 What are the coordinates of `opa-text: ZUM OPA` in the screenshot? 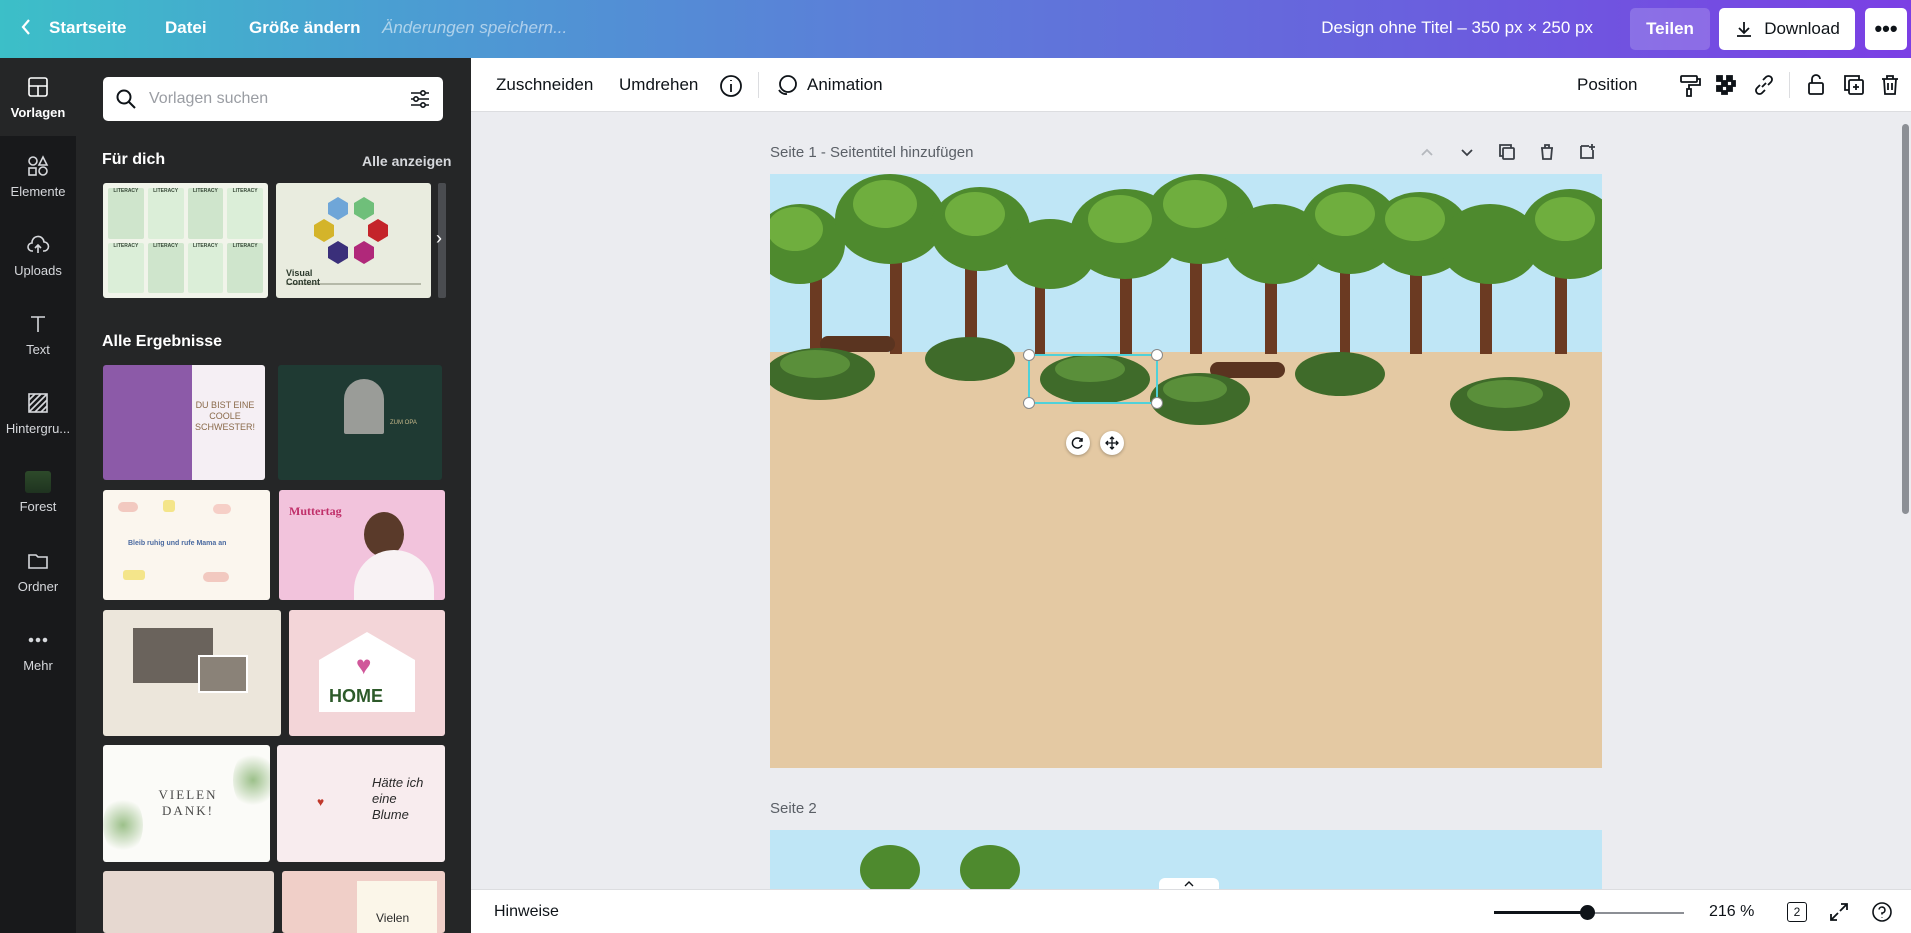 It's located at (403, 423).